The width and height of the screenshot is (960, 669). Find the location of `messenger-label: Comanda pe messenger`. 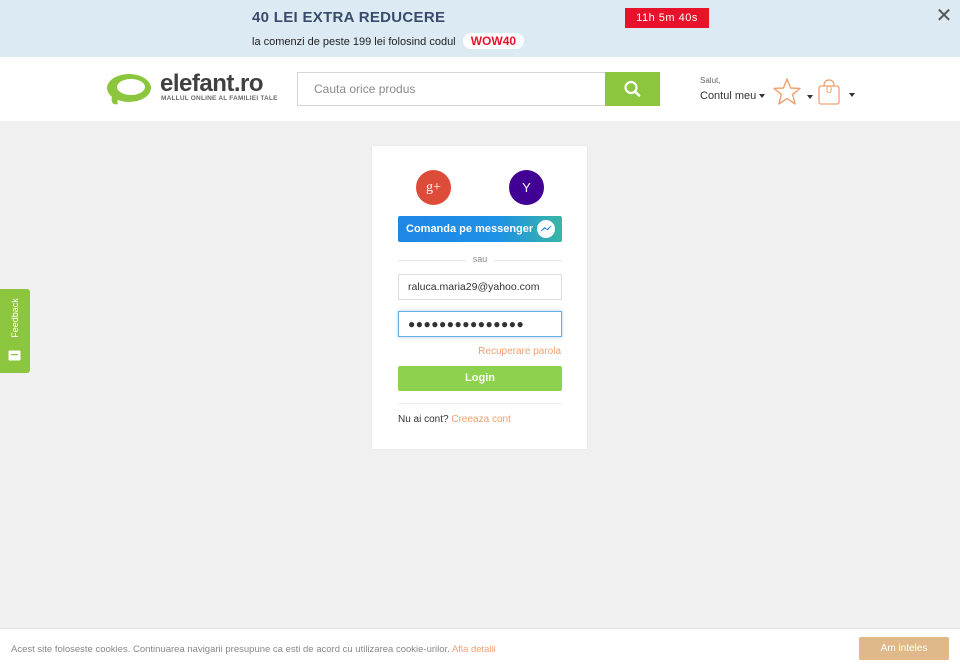

messenger-label: Comanda pe messenger is located at coordinates (470, 229).